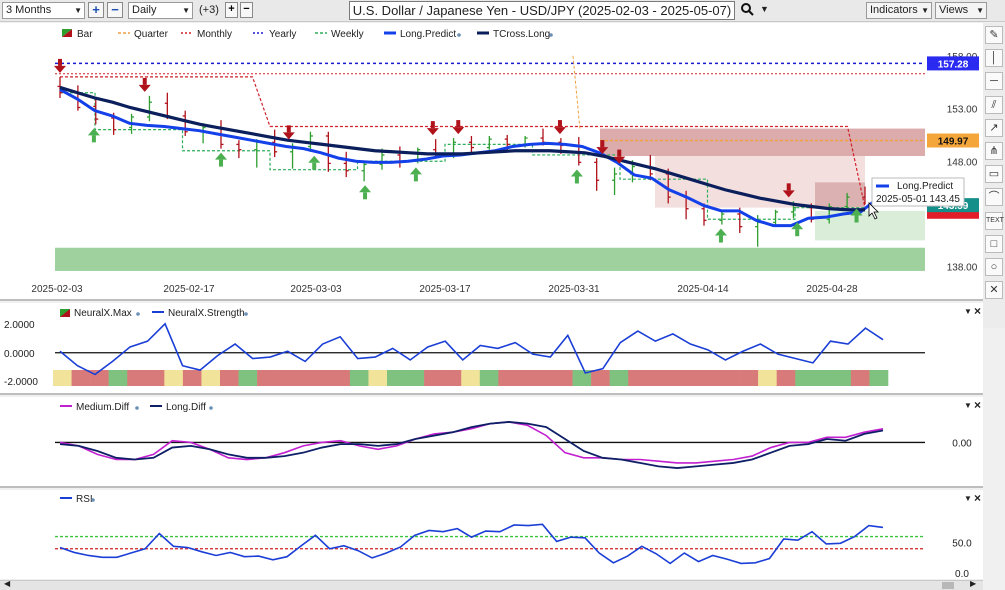  I want to click on date-axis-tick: 2025-03-17, so click(445, 289).